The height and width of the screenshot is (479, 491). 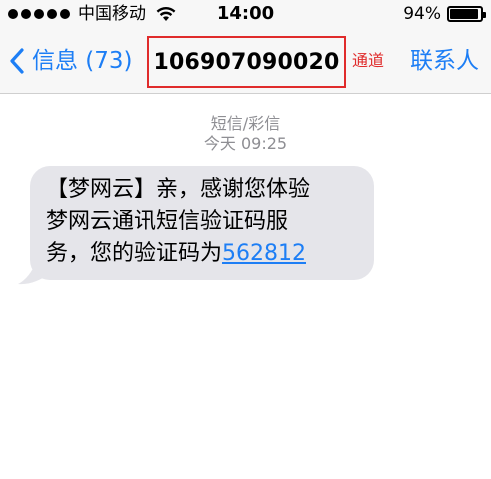 What do you see at coordinates (134, 253) in the screenshot?
I see `message-line-3-text: 务，您的验证码为` at bounding box center [134, 253].